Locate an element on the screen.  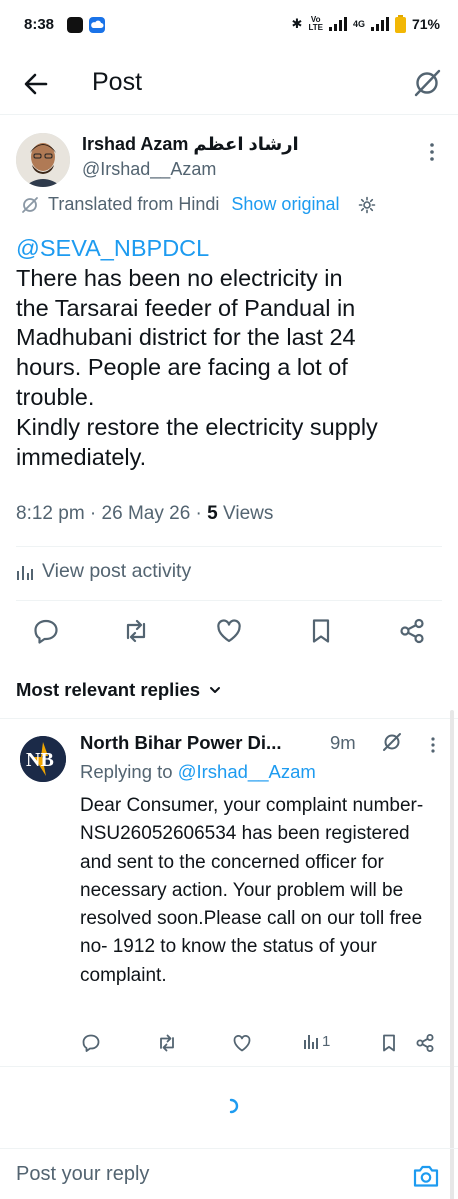
volte-bottom: LTE is located at coordinates (315, 27).